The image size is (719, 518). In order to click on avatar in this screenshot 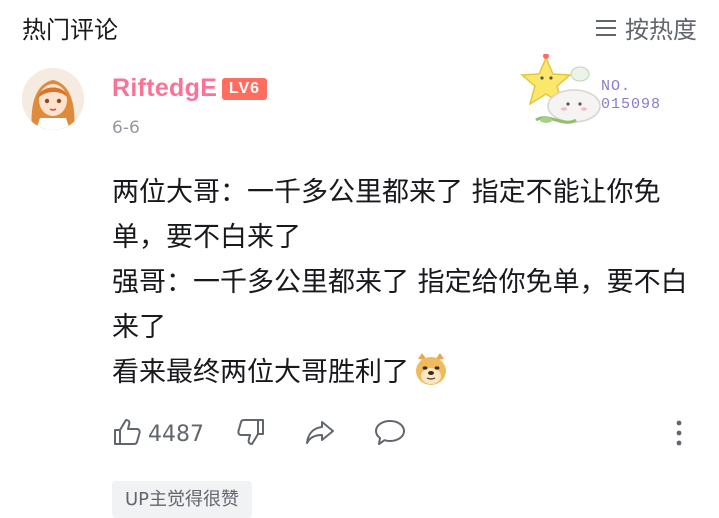, I will do `click(53, 99)`.